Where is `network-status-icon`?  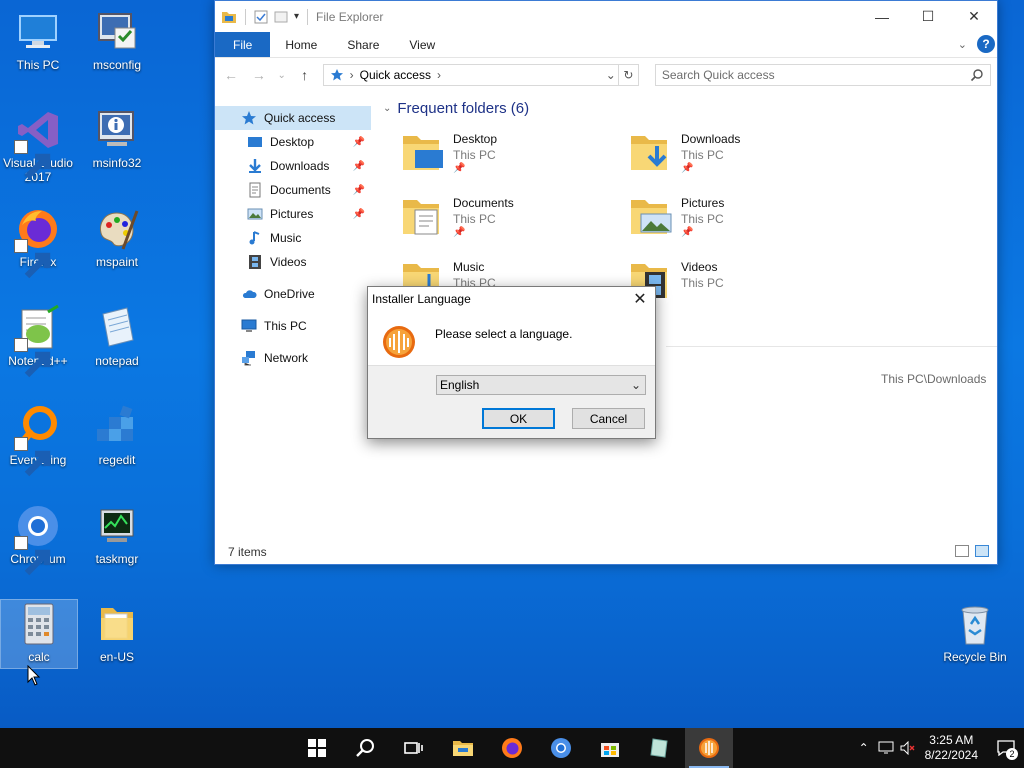
network-status-icon is located at coordinates (886, 748).